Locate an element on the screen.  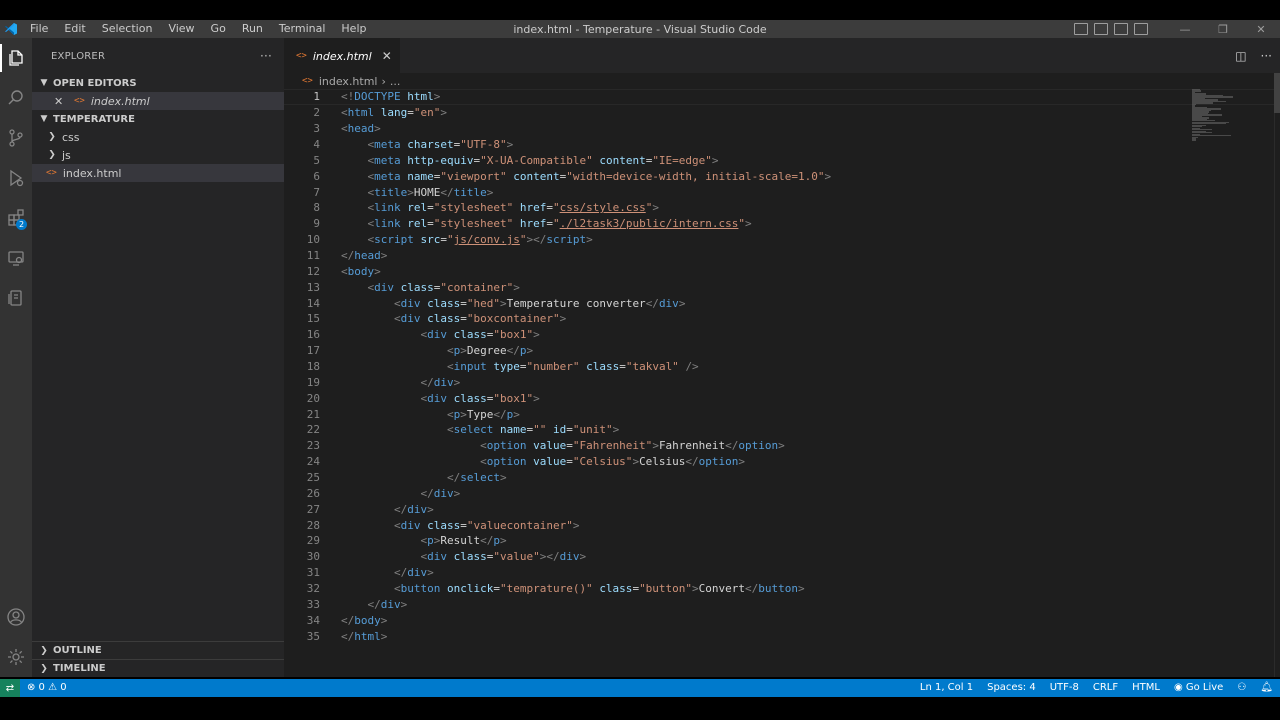
code-line: 30 <div class="value"></div> is located at coordinates (782, 557).